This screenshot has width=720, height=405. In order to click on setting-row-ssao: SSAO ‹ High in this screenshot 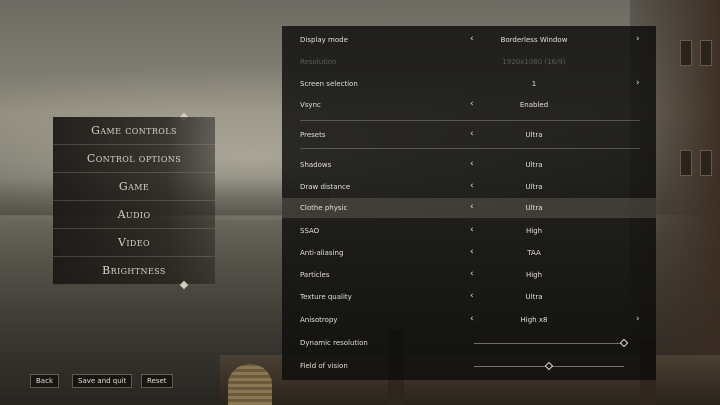, I will do `click(469, 231)`.